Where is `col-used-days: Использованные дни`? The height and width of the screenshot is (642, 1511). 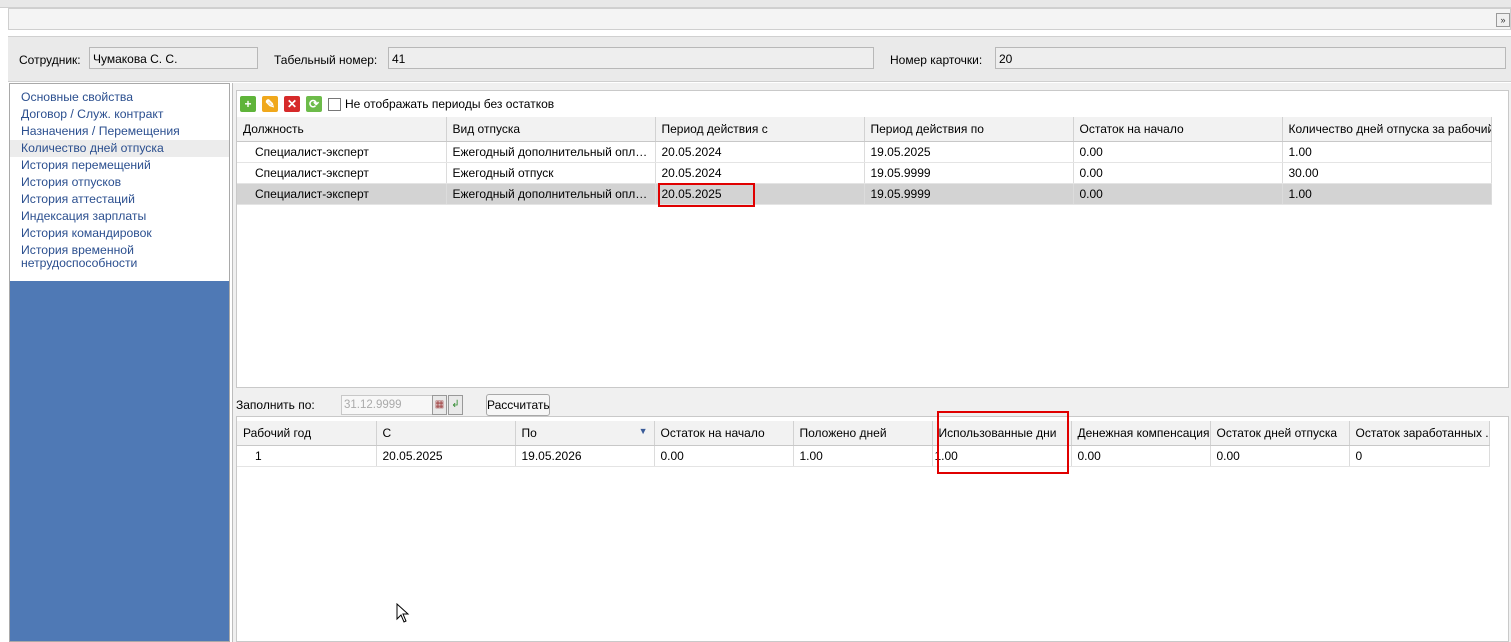
col-used-days: Использованные дни is located at coordinates (1002, 433).